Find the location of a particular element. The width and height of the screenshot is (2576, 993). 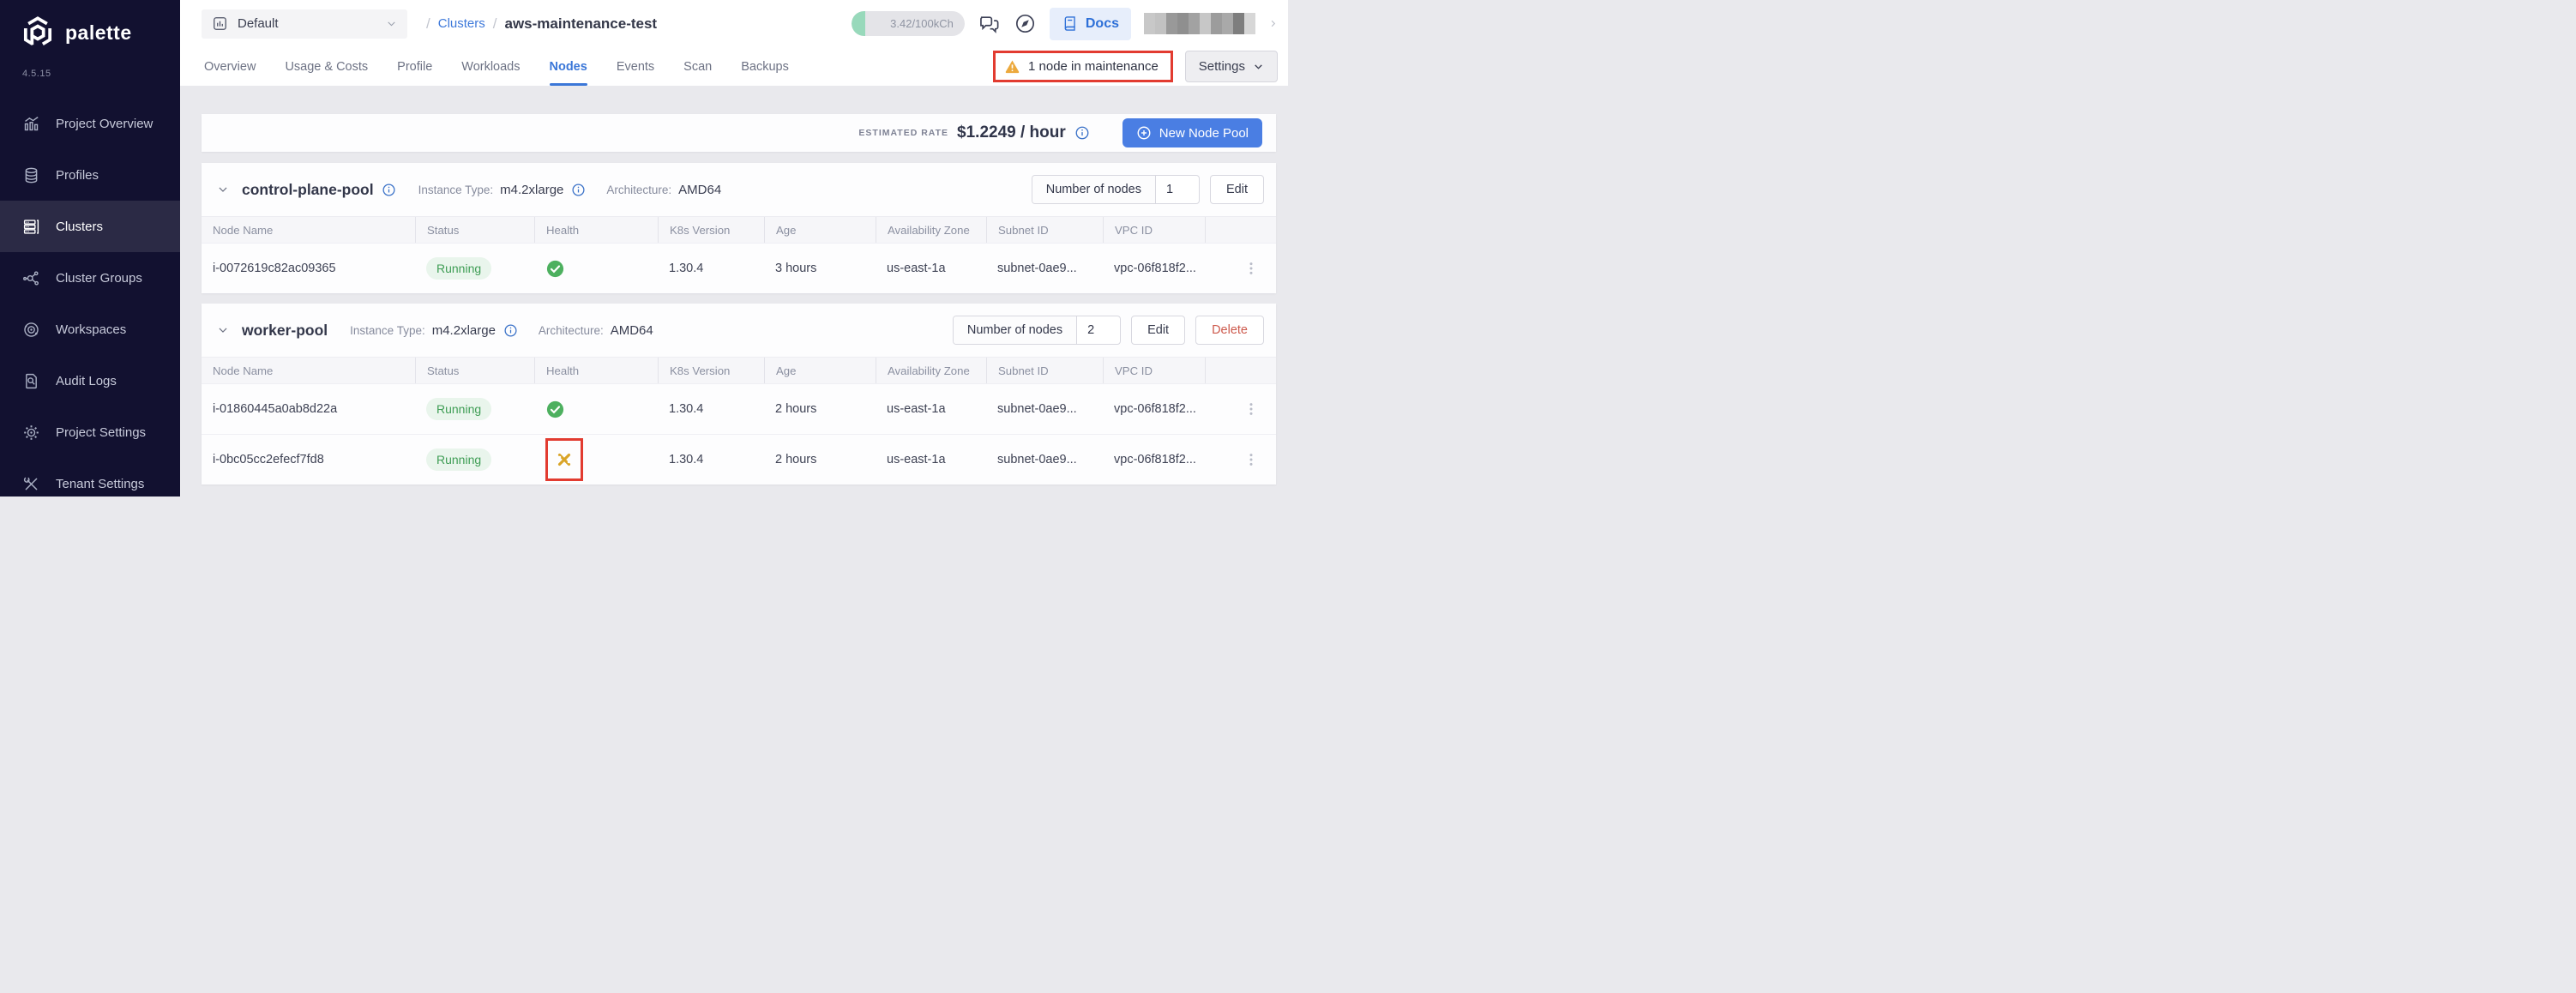

sidebar-item-clusters: Clusters is located at coordinates (90, 227).